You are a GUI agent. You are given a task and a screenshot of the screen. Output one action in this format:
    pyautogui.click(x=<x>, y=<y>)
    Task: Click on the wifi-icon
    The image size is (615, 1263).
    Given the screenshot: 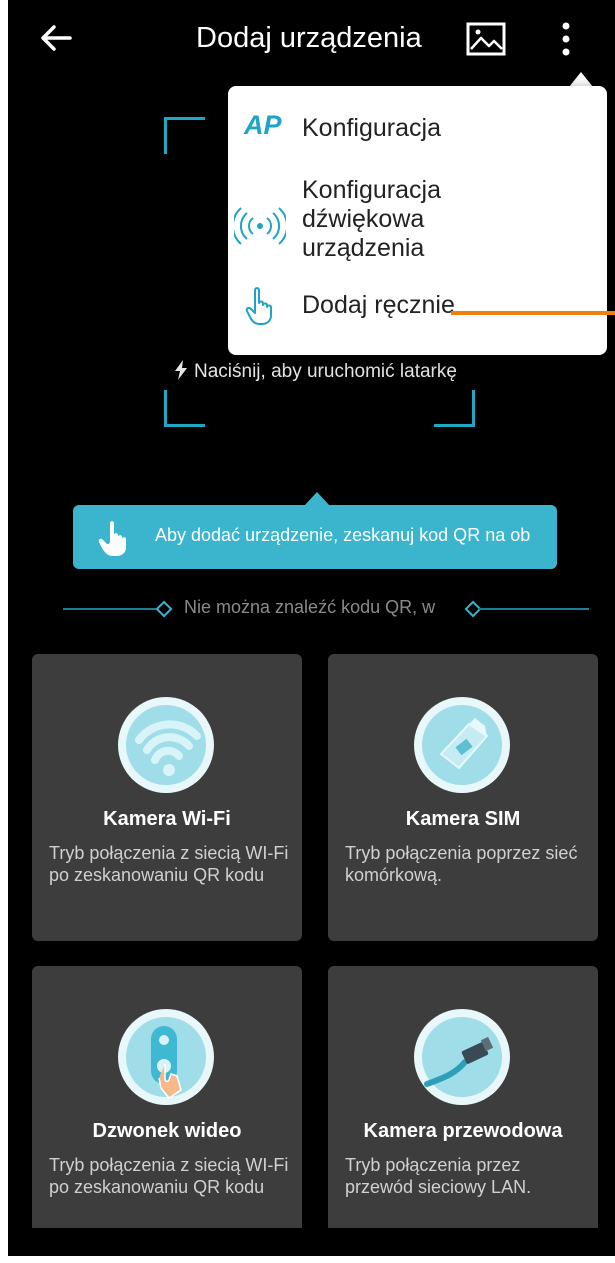 What is the action you would take?
    pyautogui.click(x=166, y=745)
    